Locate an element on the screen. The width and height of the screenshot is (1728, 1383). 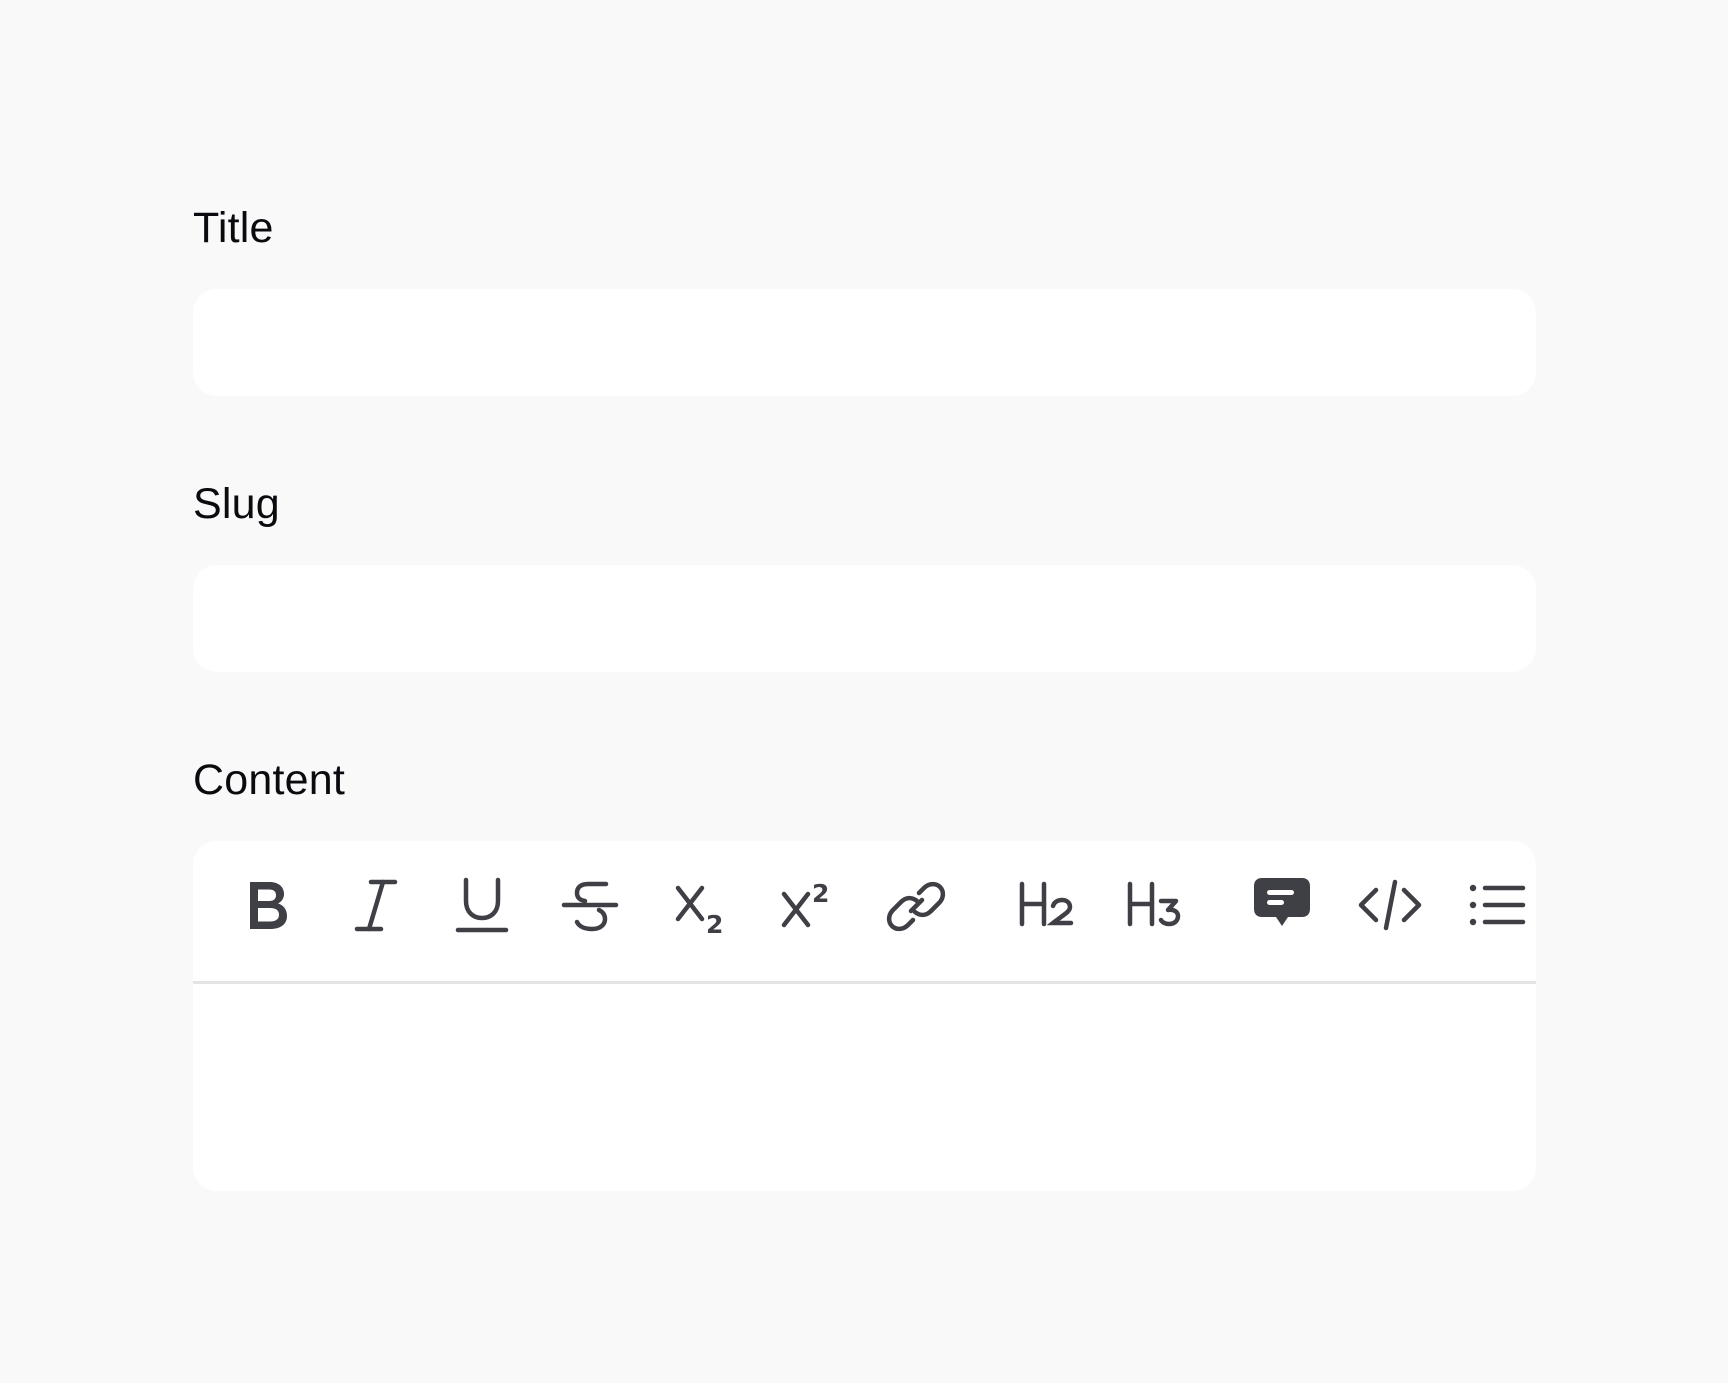
slug-input is located at coordinates (864, 618).